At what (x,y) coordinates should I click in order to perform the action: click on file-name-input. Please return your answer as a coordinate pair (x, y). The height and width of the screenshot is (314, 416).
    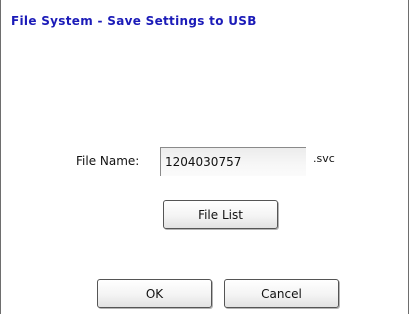
    Looking at the image, I should click on (233, 161).